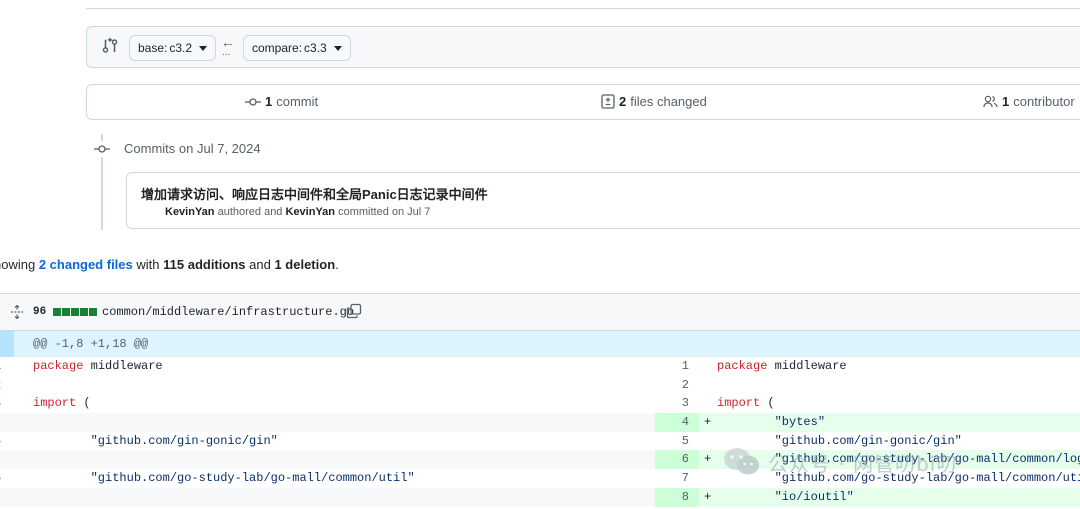 The width and height of the screenshot is (1080, 509). I want to click on compare-value: c3.3, so click(315, 48).